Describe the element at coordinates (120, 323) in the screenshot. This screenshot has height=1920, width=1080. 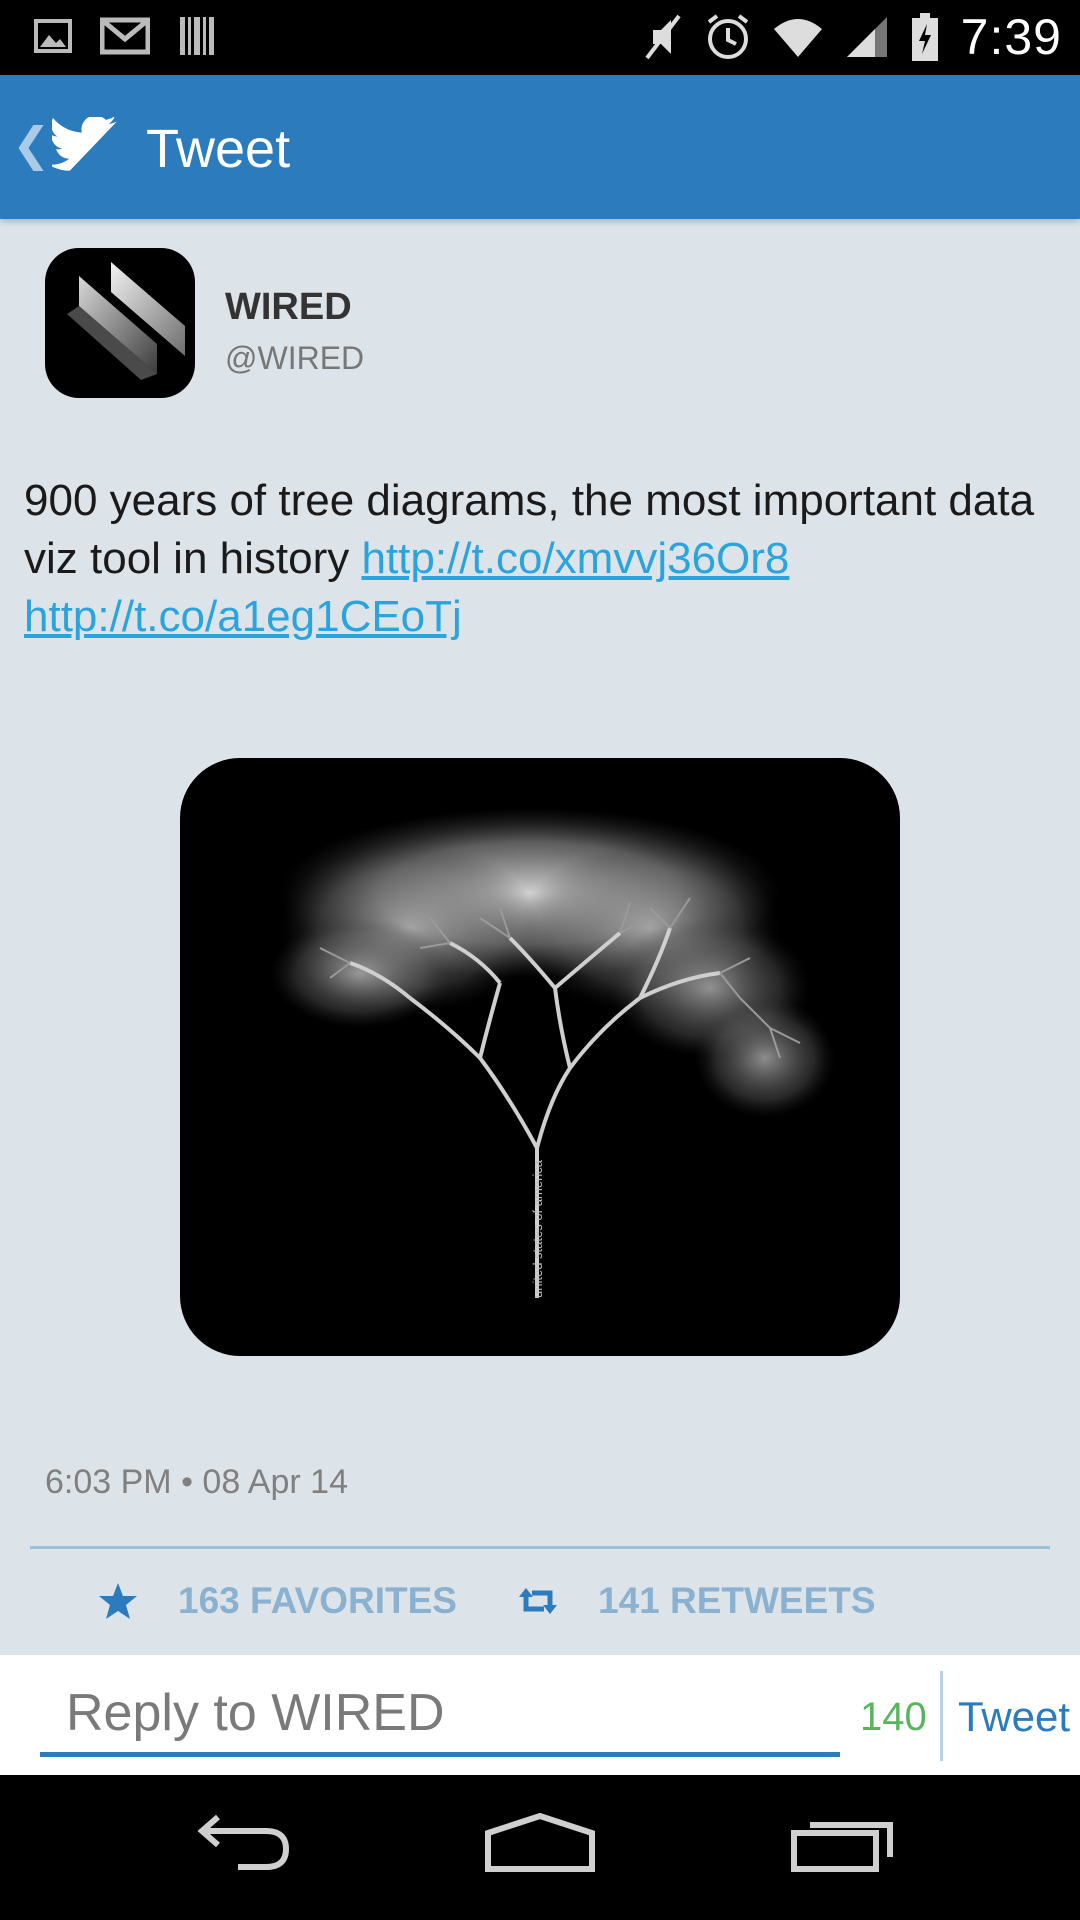
I see `avatar` at that location.